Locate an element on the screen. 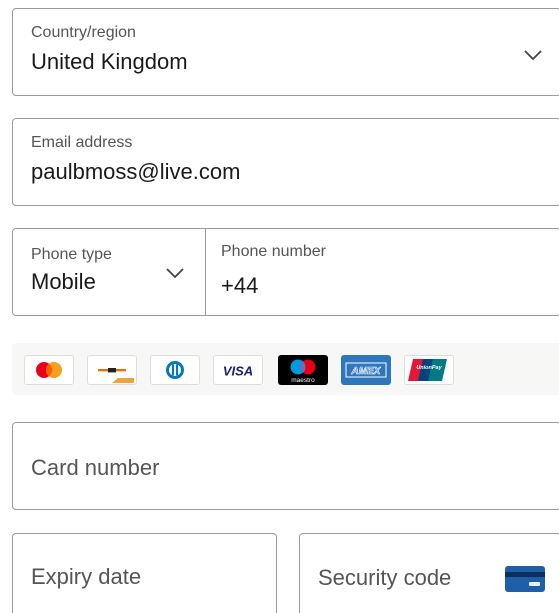 This screenshot has height=613, width=559. diners-club-icon is located at coordinates (175, 370).